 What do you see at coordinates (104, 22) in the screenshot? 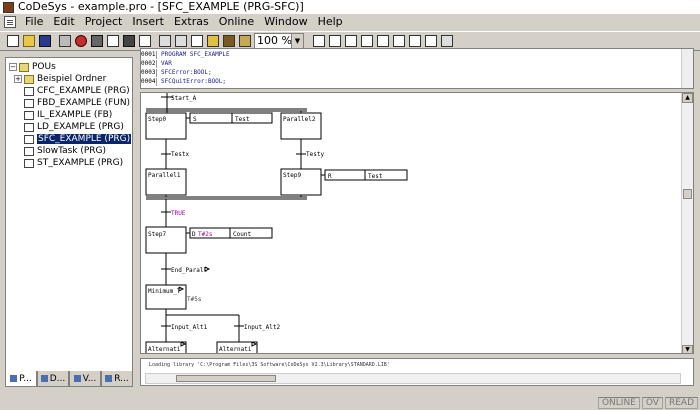
I see `menu-project: Project` at bounding box center [104, 22].